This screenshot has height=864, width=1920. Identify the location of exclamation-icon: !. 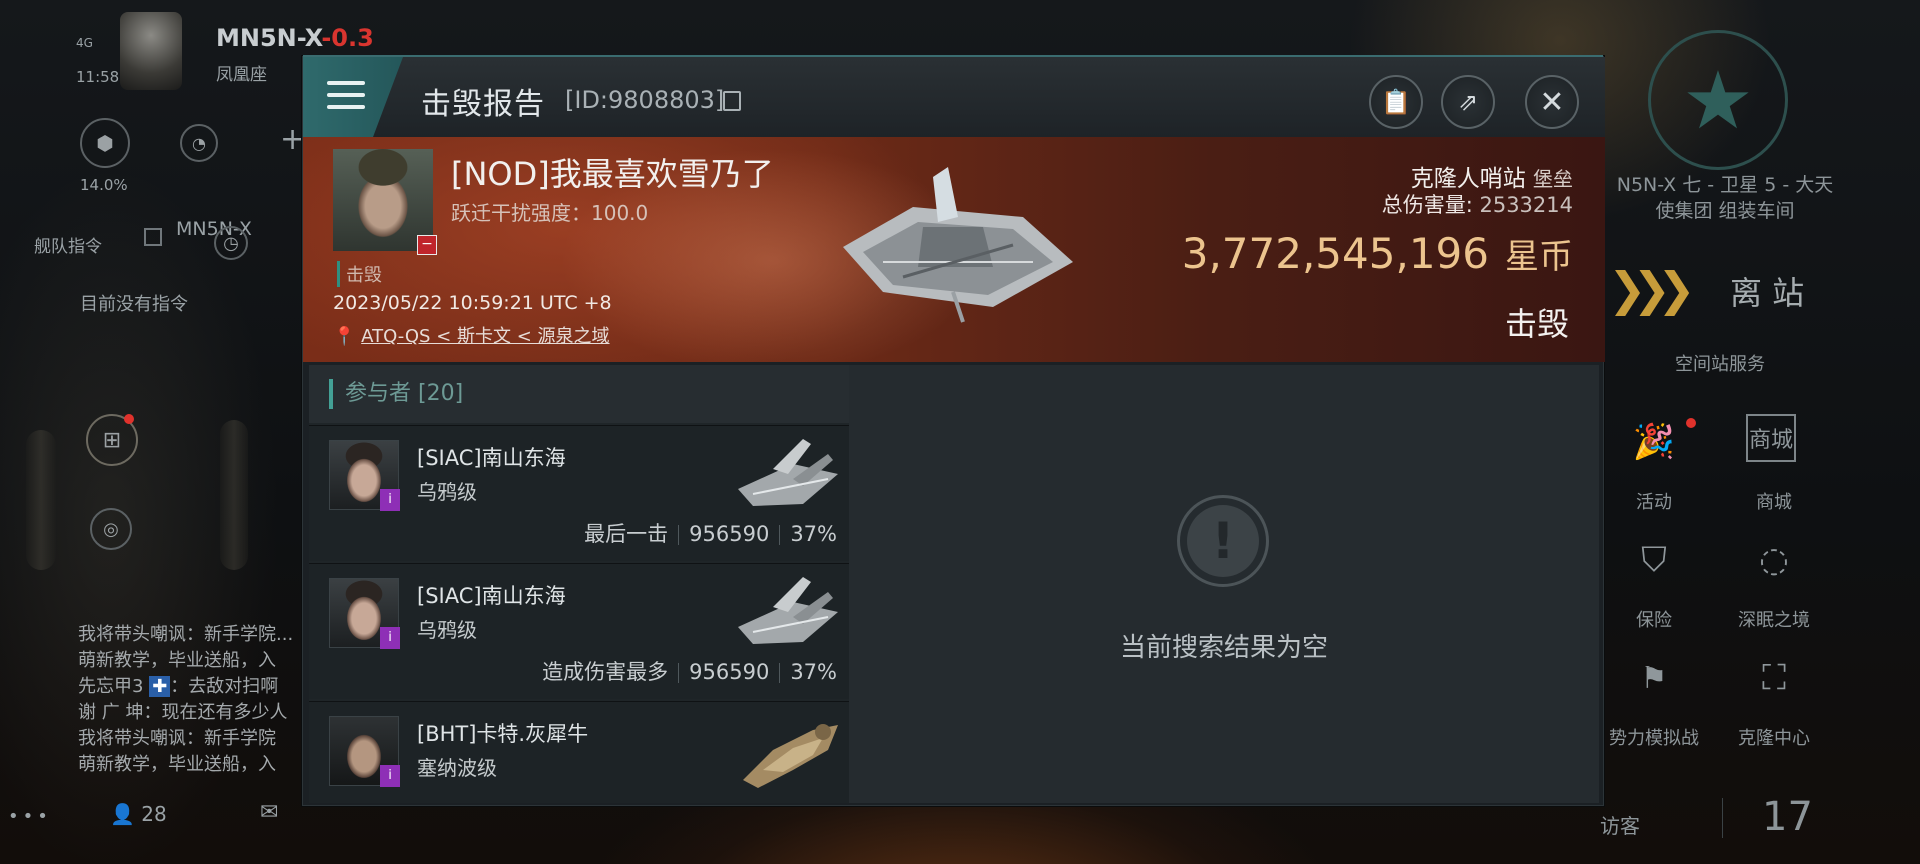
(1223, 541).